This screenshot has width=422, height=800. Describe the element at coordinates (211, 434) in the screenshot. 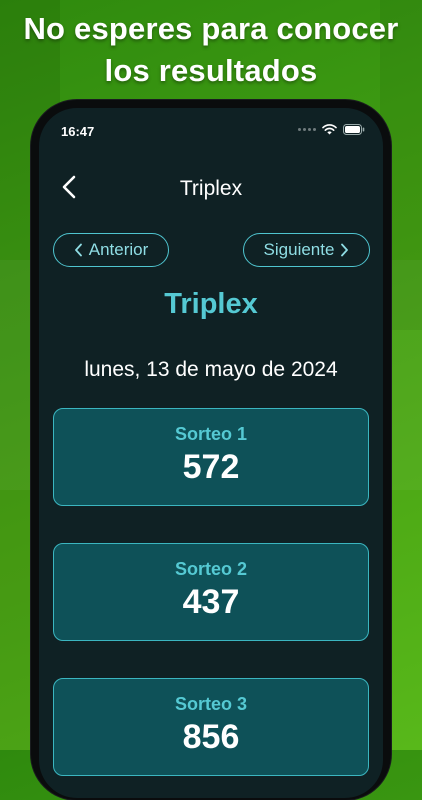

I see `draw-label: Sorteo 1` at that location.